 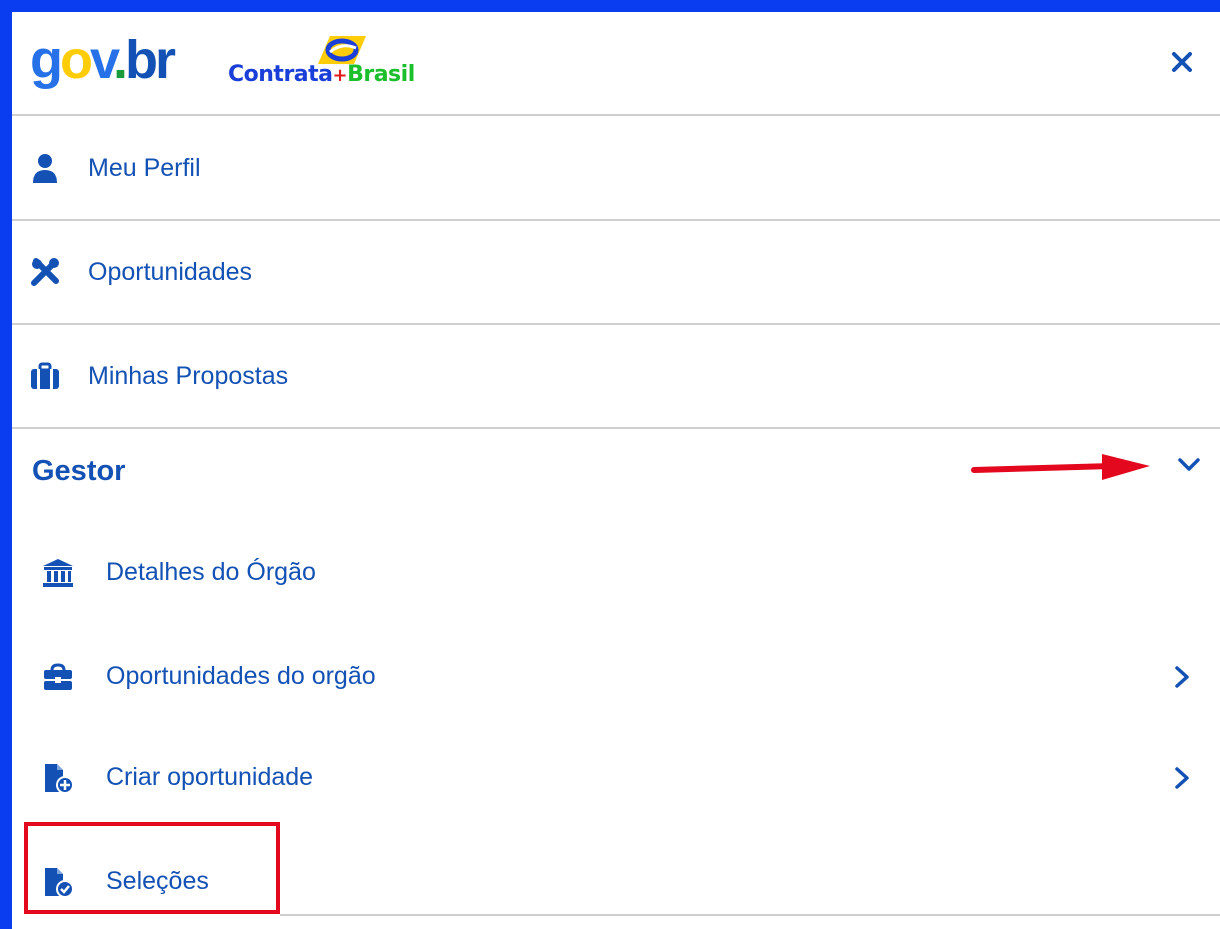 What do you see at coordinates (79, 471) in the screenshot?
I see `section-gestor-title: Gestor` at bounding box center [79, 471].